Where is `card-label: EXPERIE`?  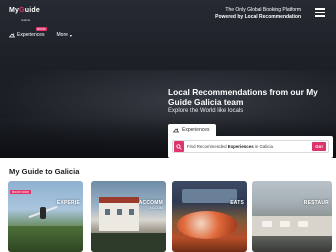 card-label: EXPERIE is located at coordinates (68, 203).